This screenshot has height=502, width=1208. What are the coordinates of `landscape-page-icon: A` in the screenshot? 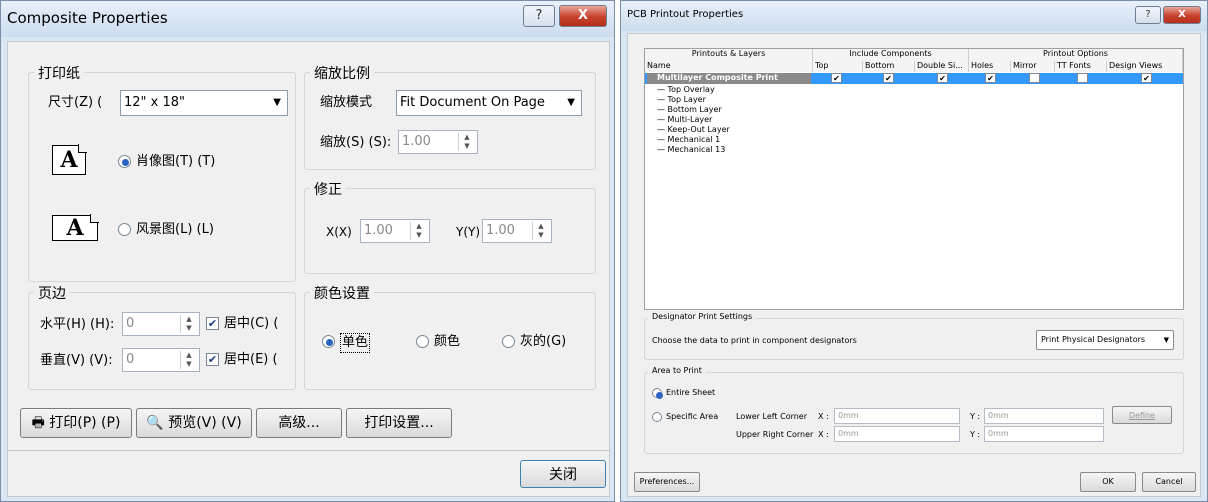 It's located at (75, 227).